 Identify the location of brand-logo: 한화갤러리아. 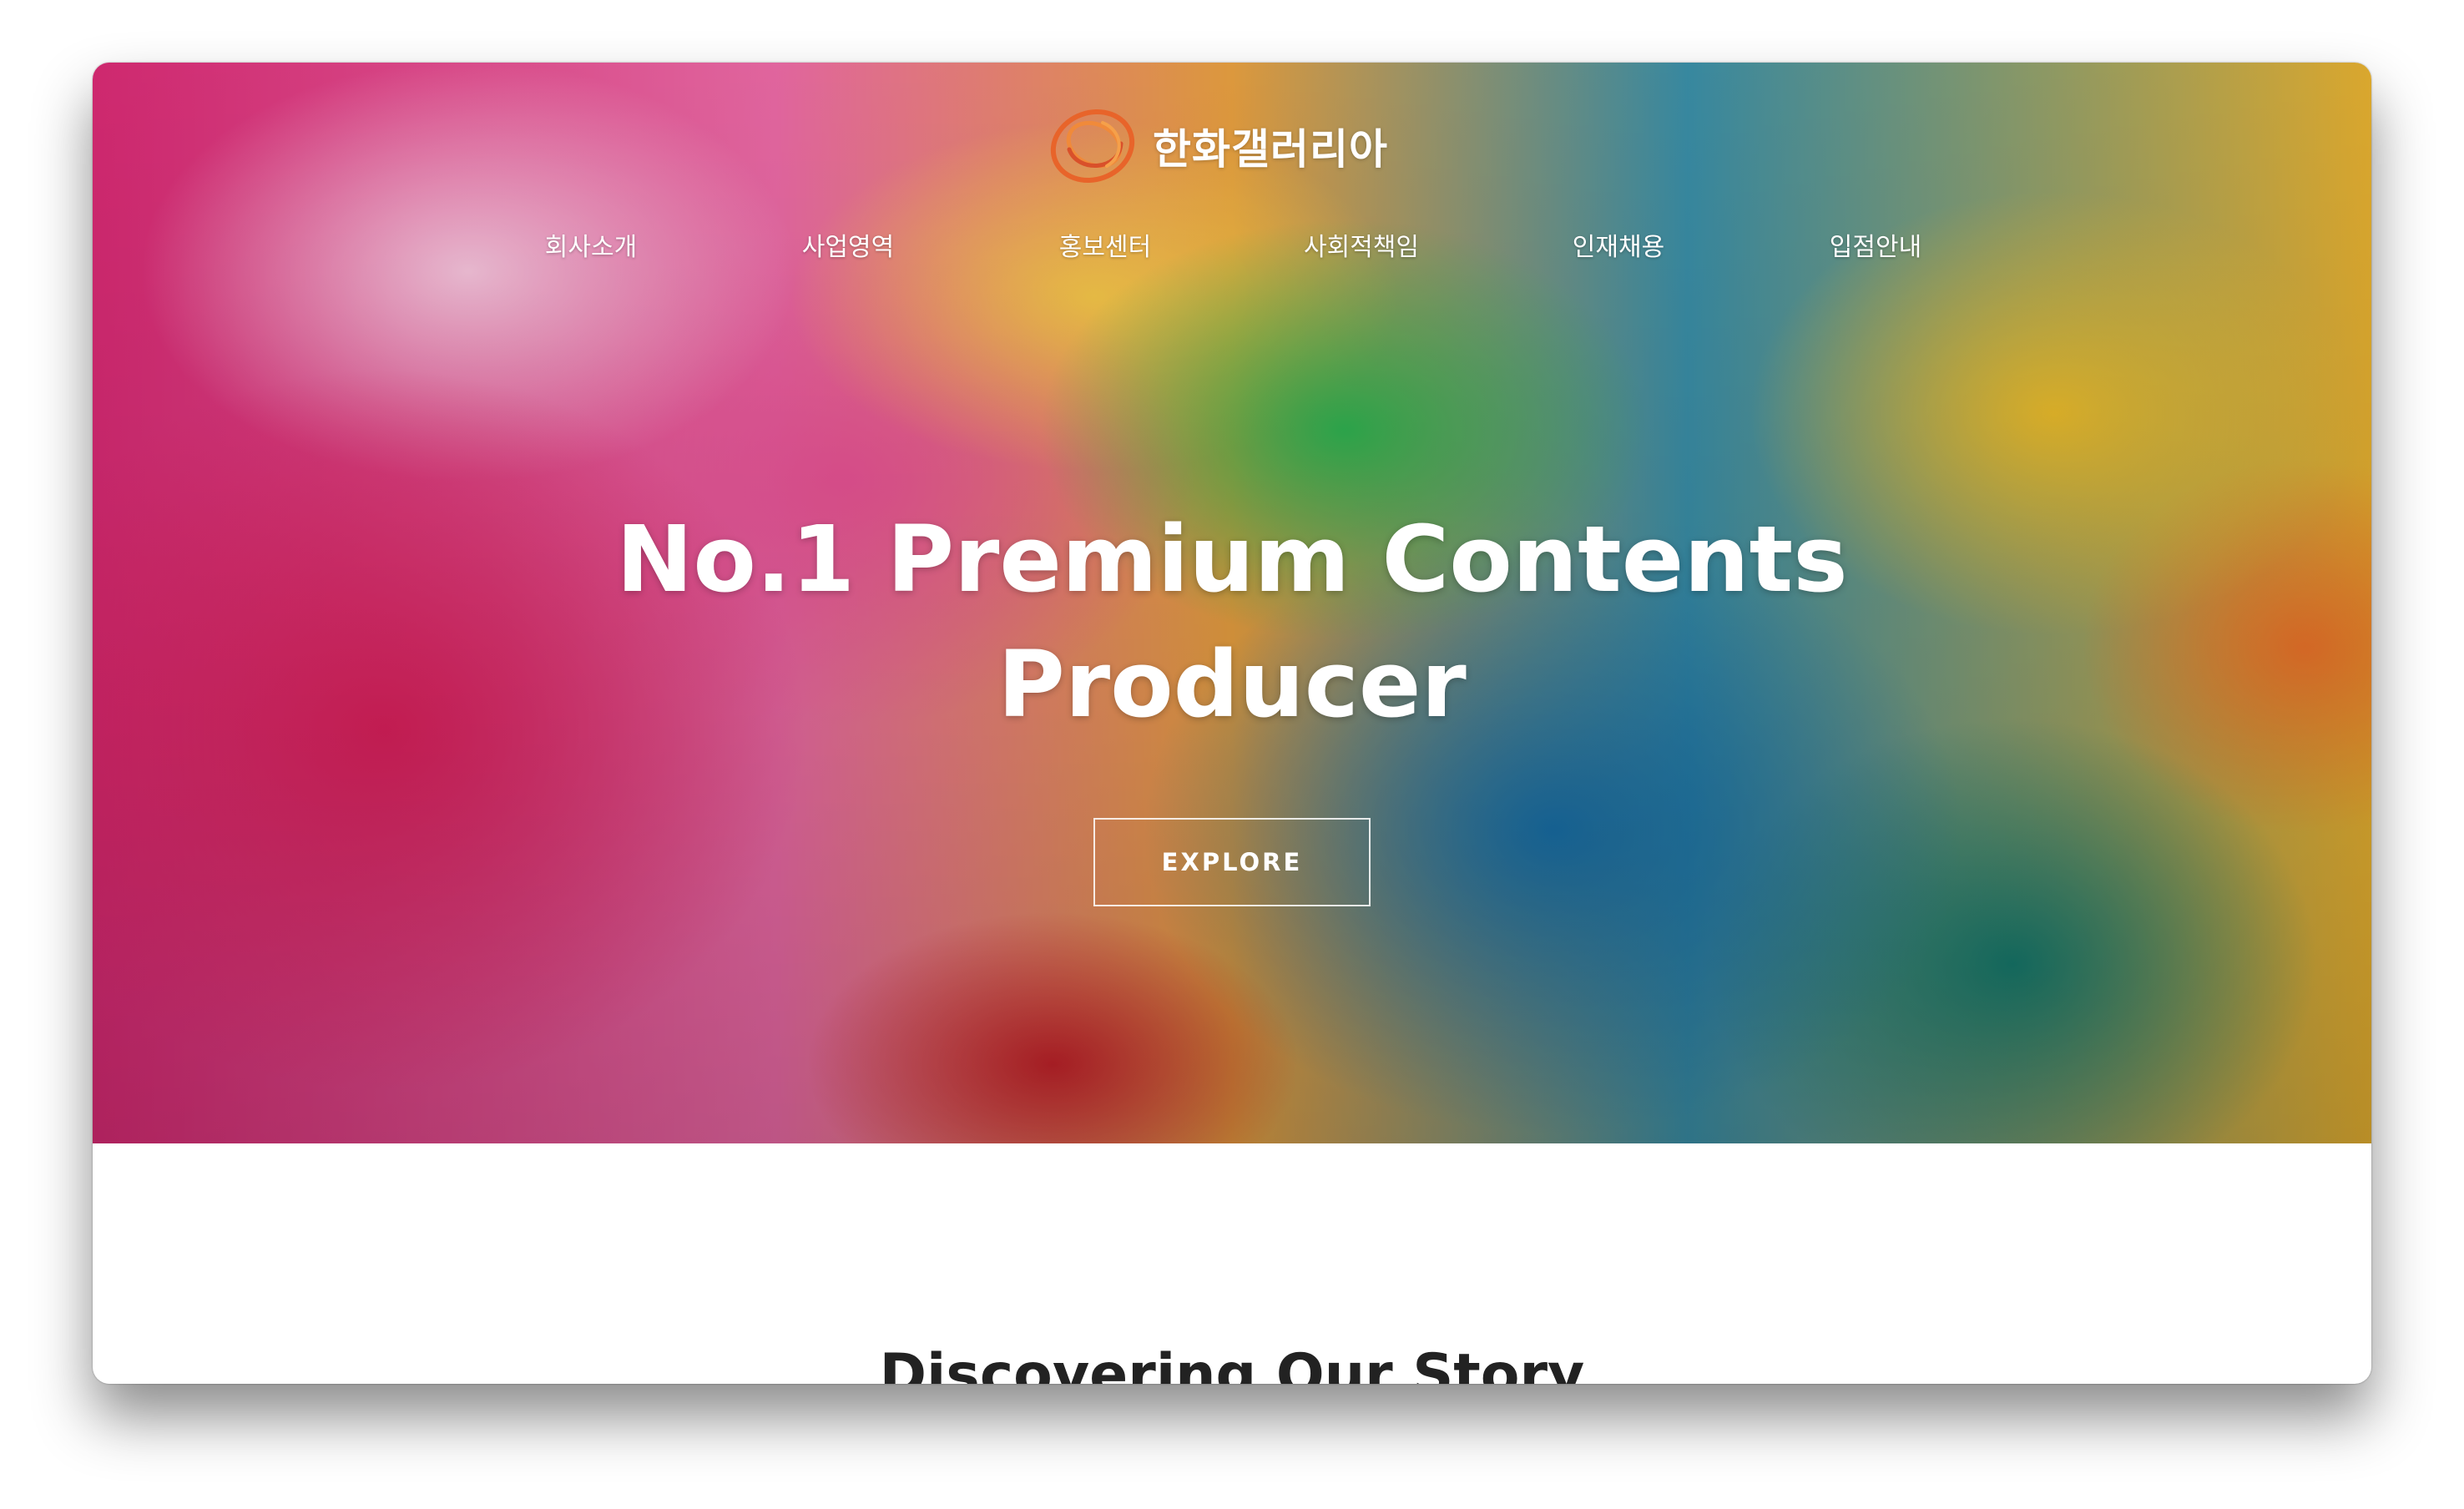
(1216, 146).